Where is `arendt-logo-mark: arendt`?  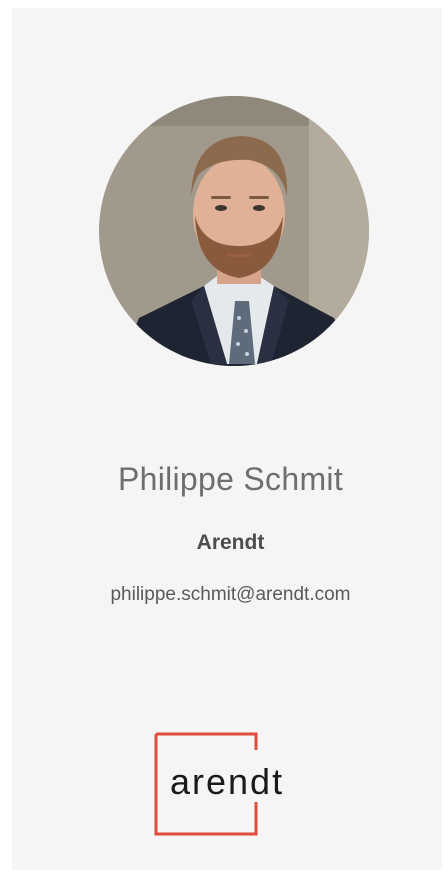 arendt-logo-mark: arendt is located at coordinates (219, 784).